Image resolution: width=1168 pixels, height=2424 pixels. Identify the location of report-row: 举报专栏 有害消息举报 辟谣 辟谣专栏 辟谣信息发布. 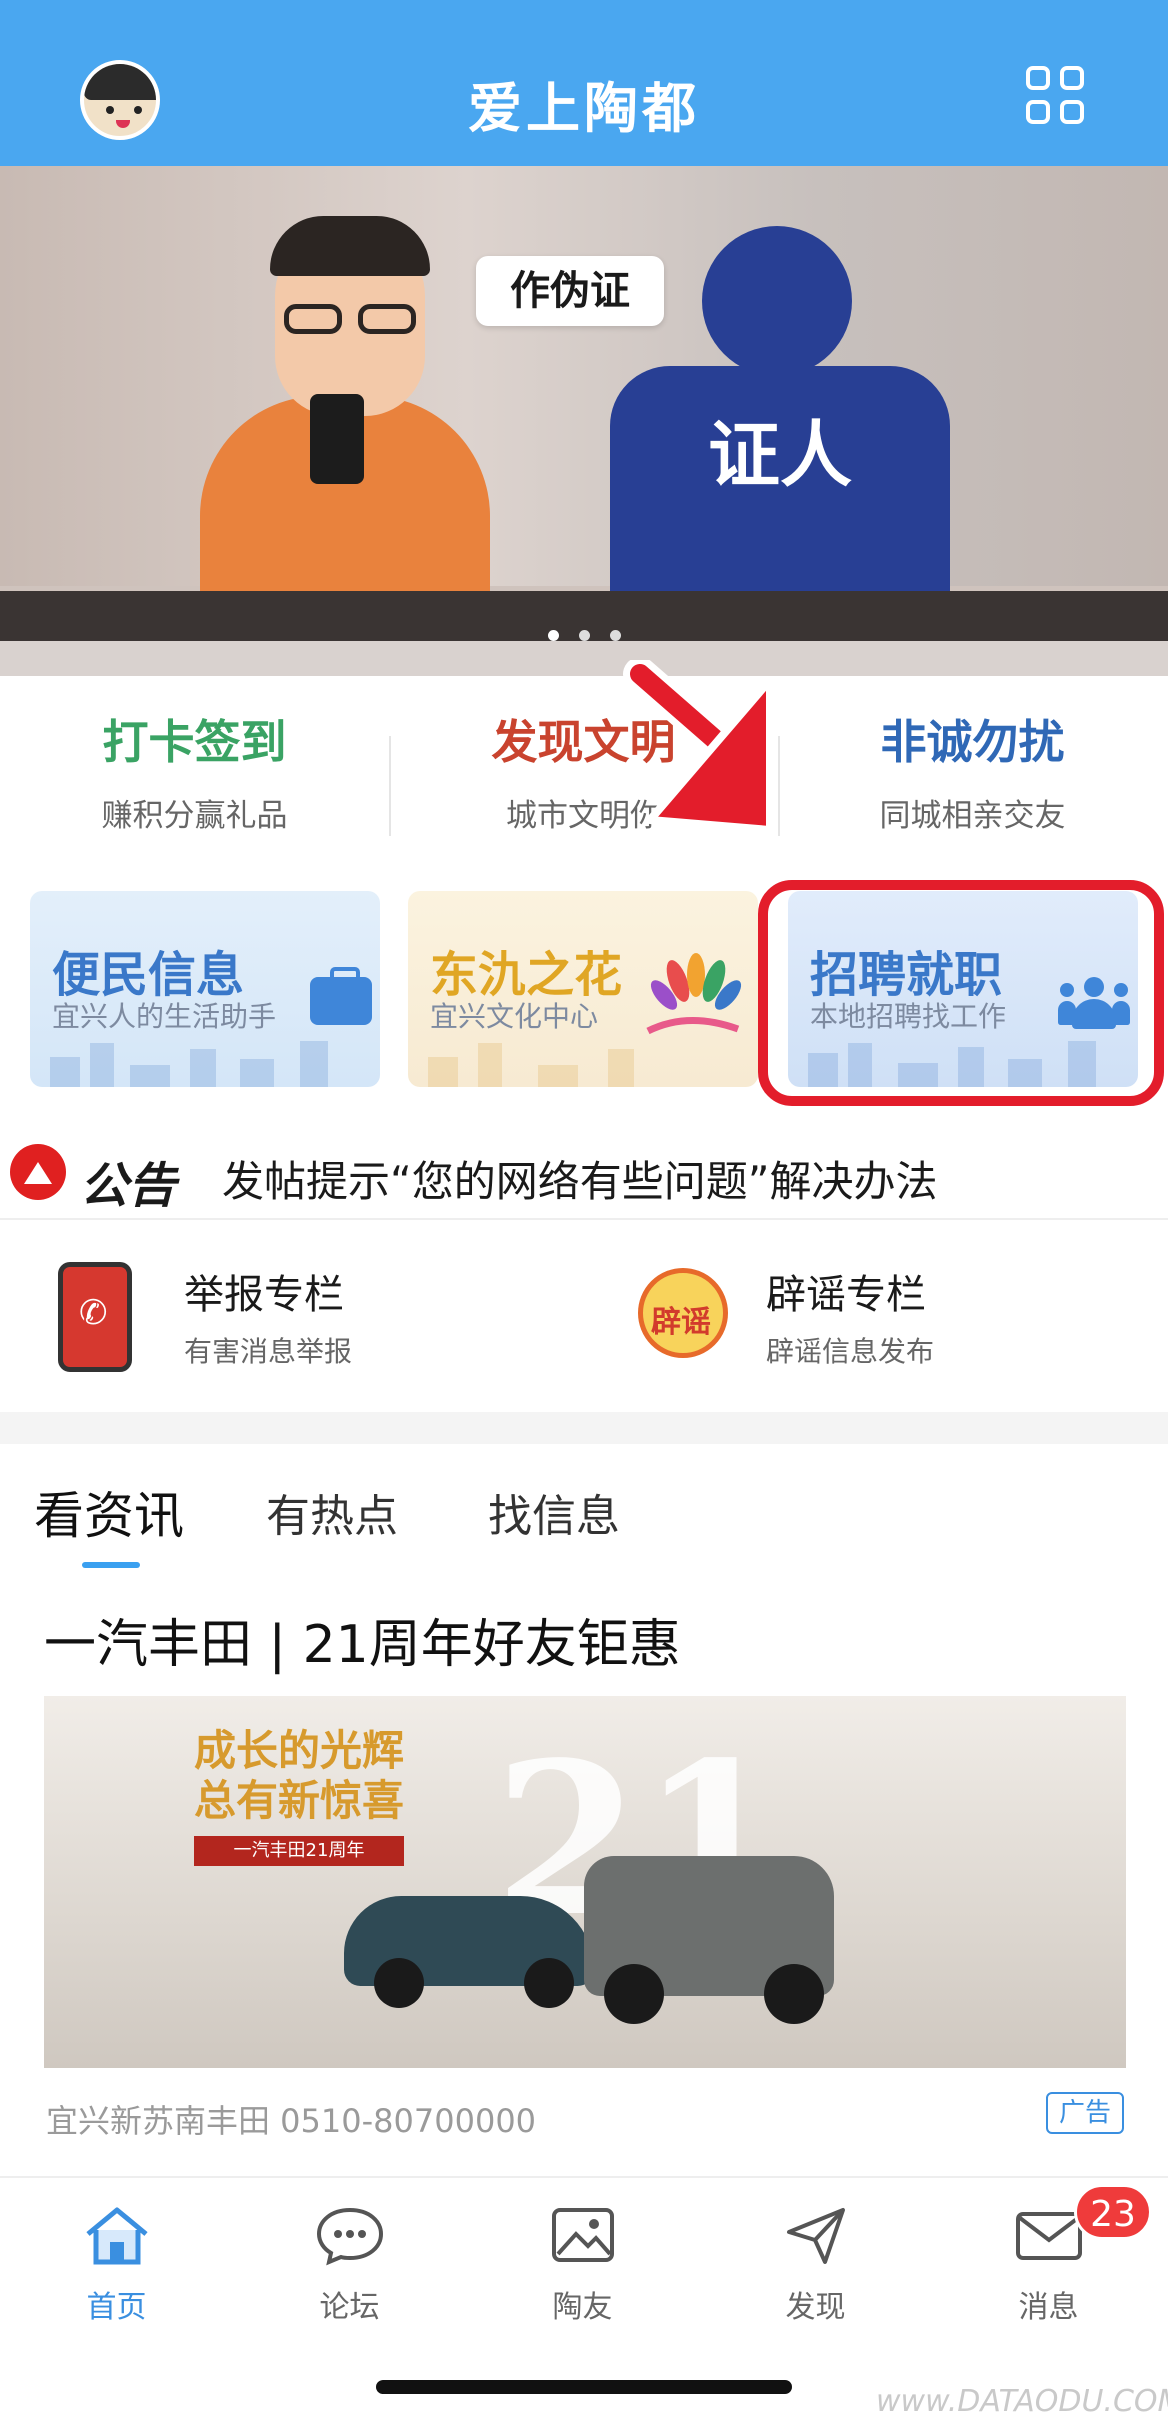
(584, 1317).